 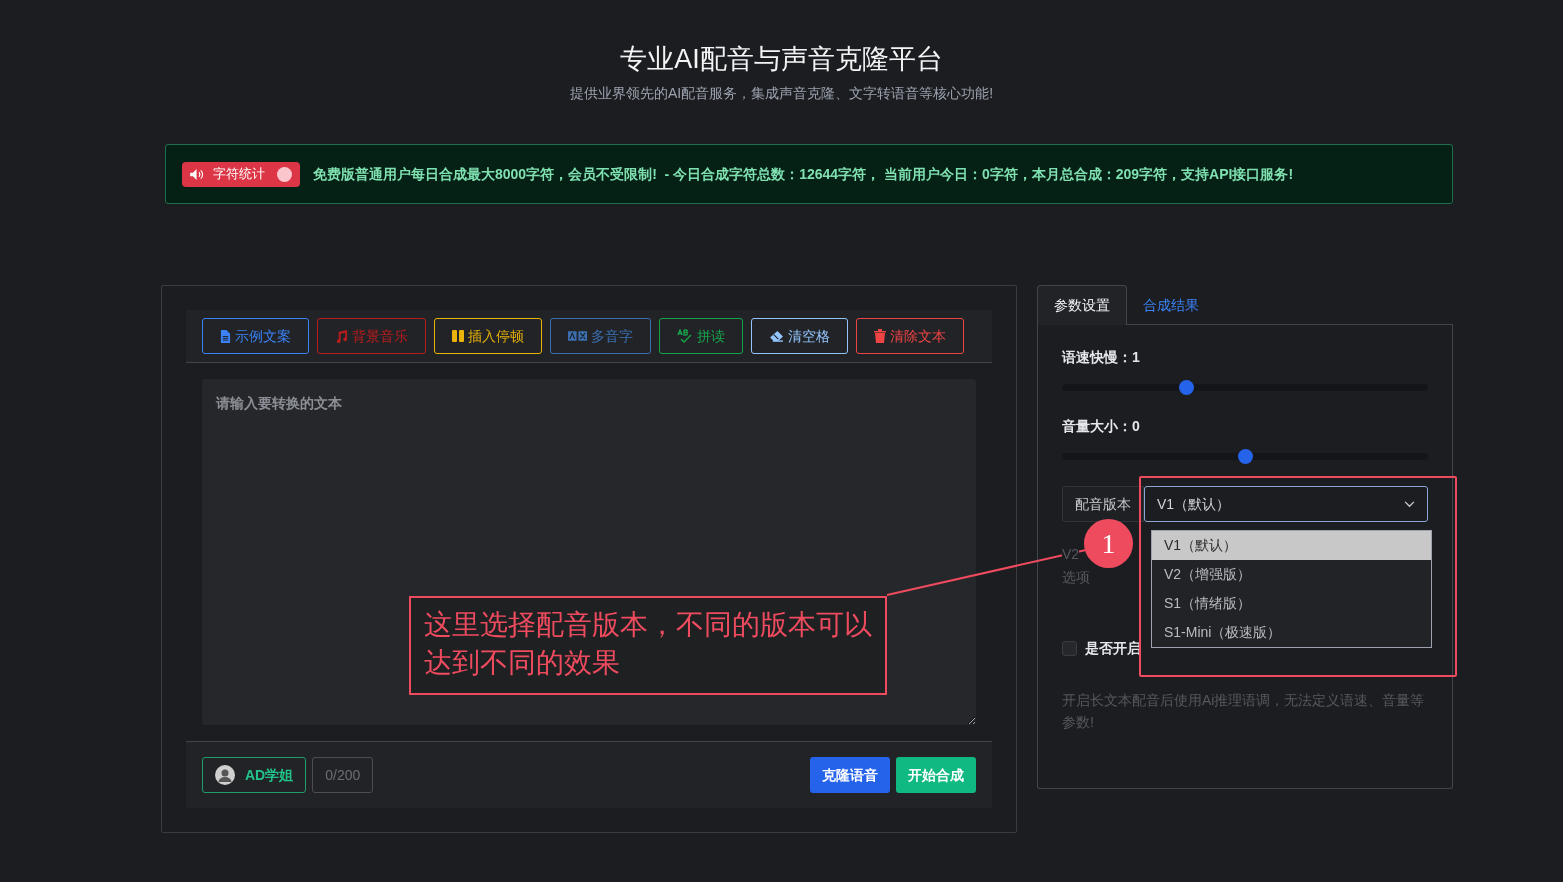 What do you see at coordinates (781, 93) in the screenshot?
I see `page-subtitle: 提供业界领先的AI配音服务，集成声音克隆、文字转语音等核心功能!` at bounding box center [781, 93].